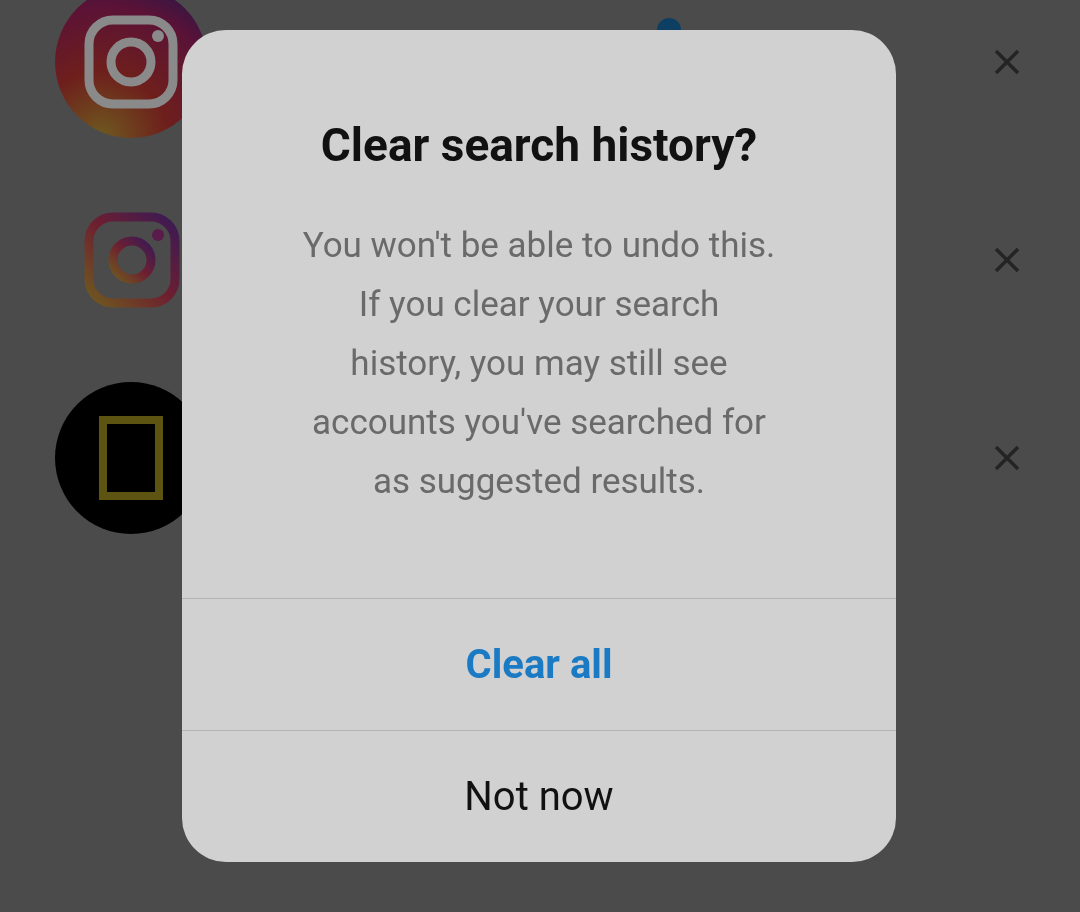  I want to click on not-now-button: Not now, so click(539, 796).